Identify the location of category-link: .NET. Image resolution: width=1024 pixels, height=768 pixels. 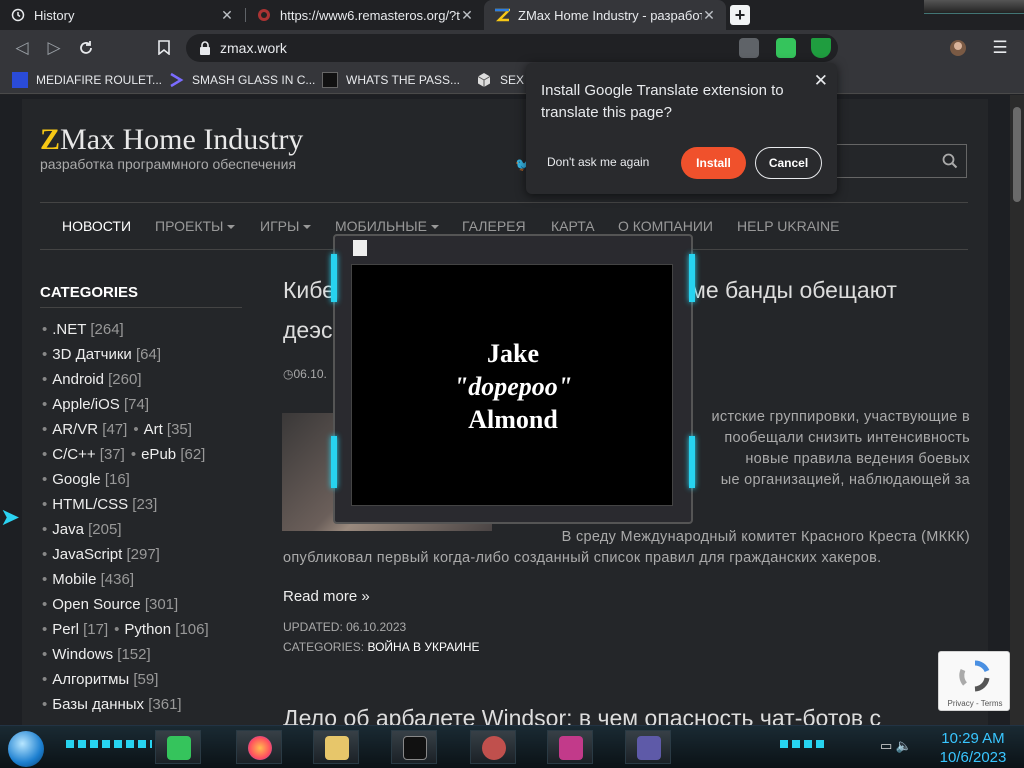
(69, 329).